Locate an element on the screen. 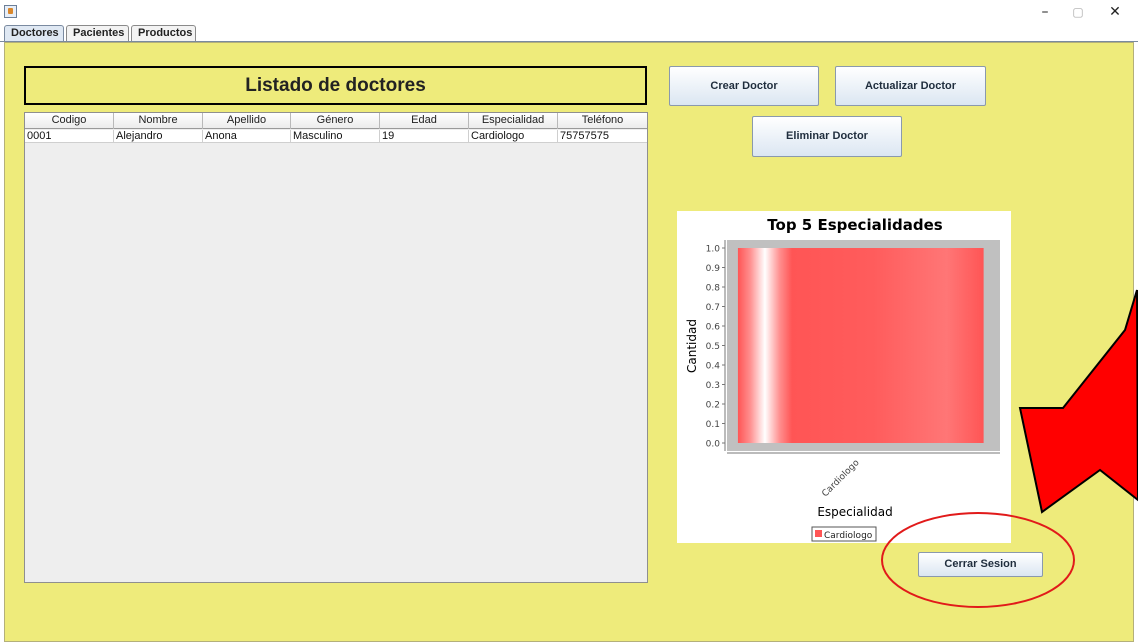 This screenshot has width=1138, height=644. update-doctor-button: Actualizar Doctor is located at coordinates (910, 86).